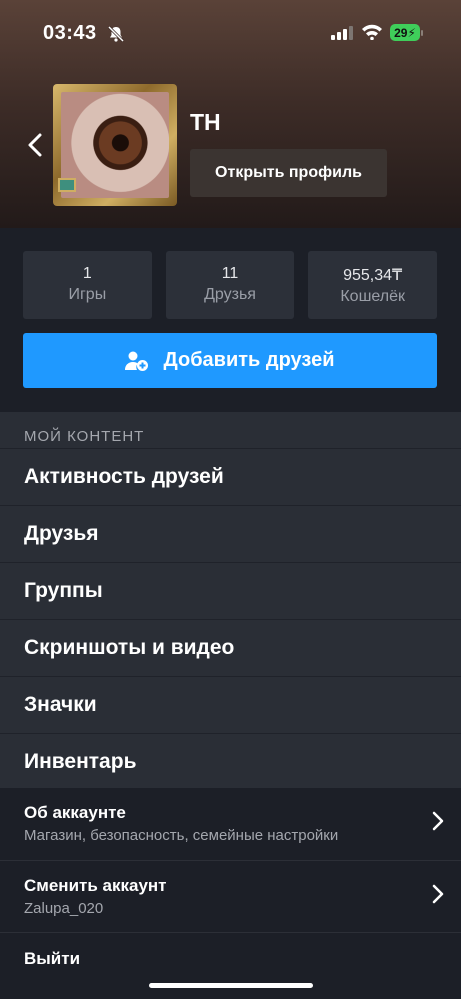 The image size is (461, 999). What do you see at coordinates (70, 33) in the screenshot?
I see `status-time: 03:43` at bounding box center [70, 33].